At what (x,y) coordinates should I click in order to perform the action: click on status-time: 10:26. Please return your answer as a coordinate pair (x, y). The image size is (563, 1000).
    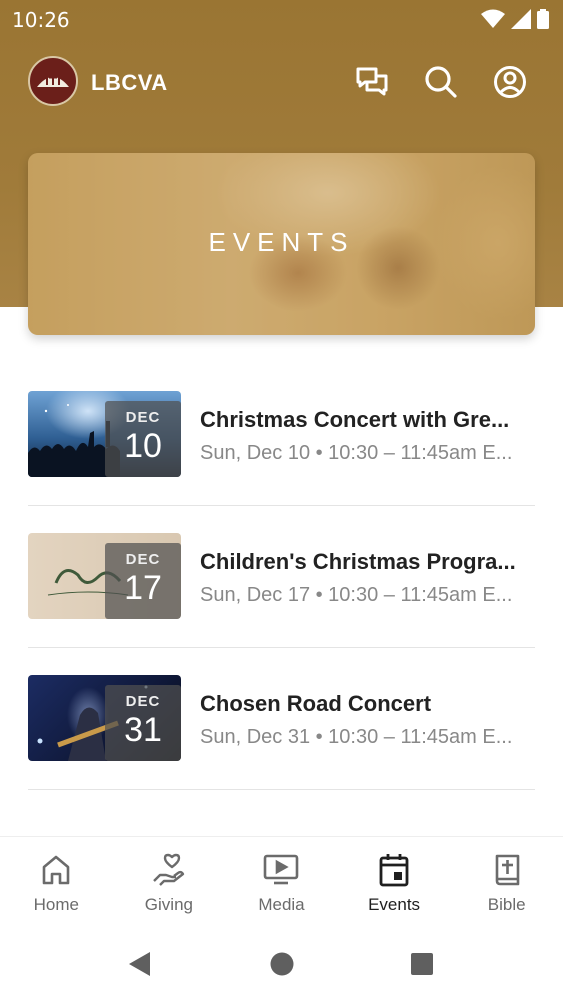
    Looking at the image, I should click on (41, 20).